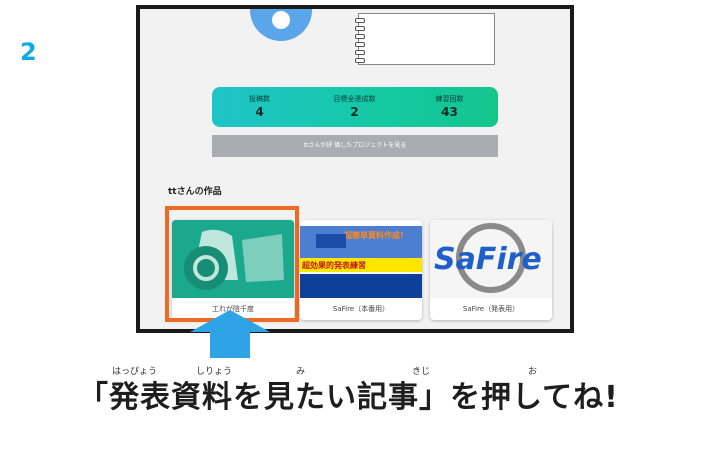  What do you see at coordinates (195, 192) in the screenshot?
I see `works-title: ttさんの作品` at bounding box center [195, 192].